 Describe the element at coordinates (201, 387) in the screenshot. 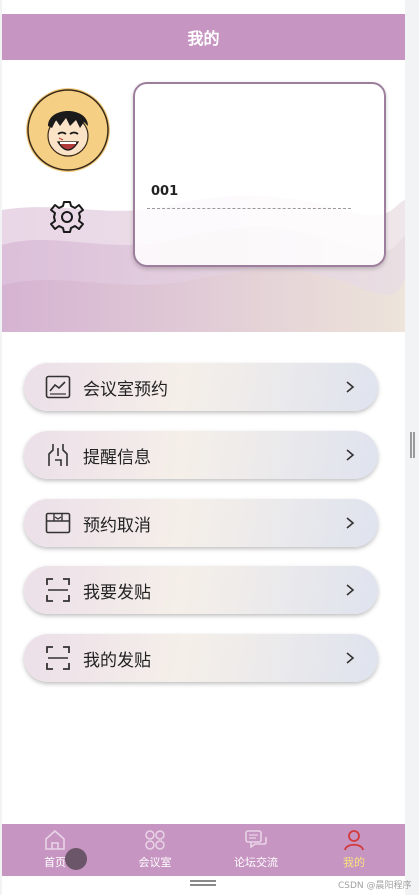

I see `menu-item-meeting-booking: 会议室预约` at that location.